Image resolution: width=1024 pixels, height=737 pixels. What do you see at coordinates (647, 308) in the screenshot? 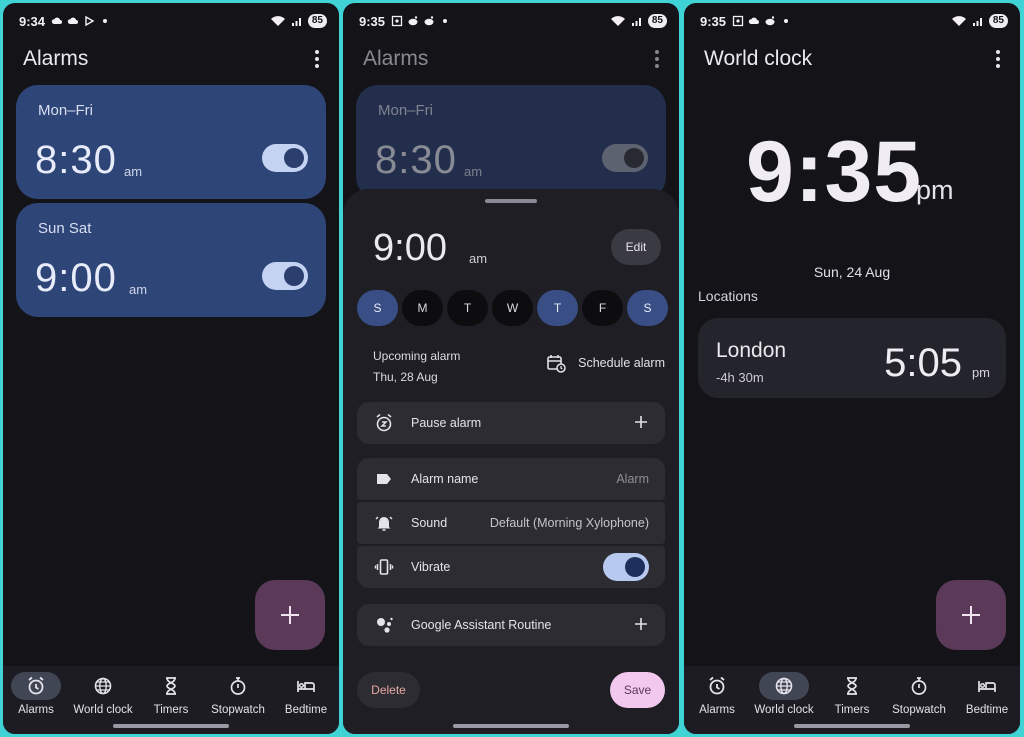
I see `day-saturday: S` at bounding box center [647, 308].